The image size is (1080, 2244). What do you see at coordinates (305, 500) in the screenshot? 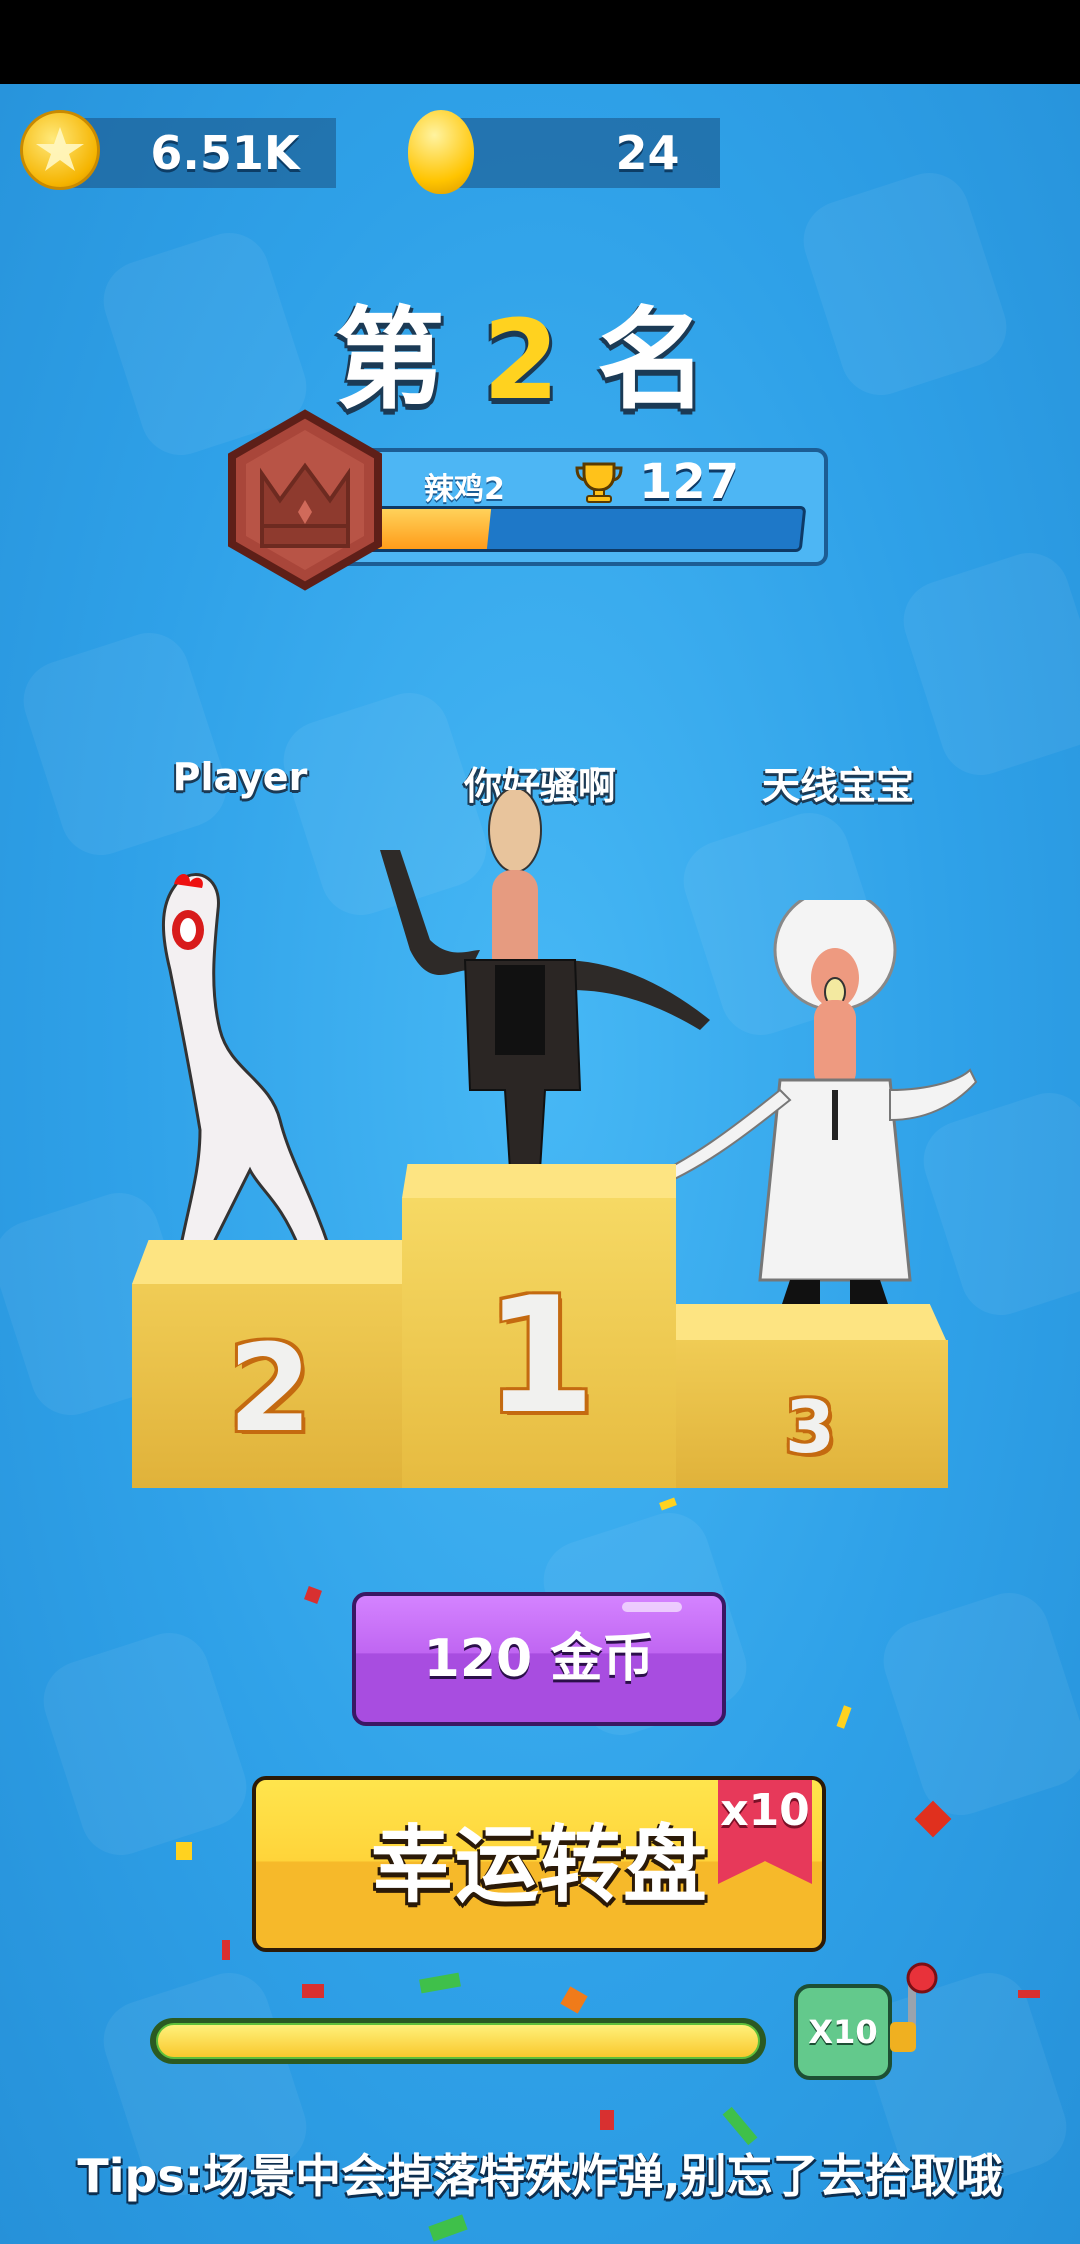
I see `rank-badge-icon` at bounding box center [305, 500].